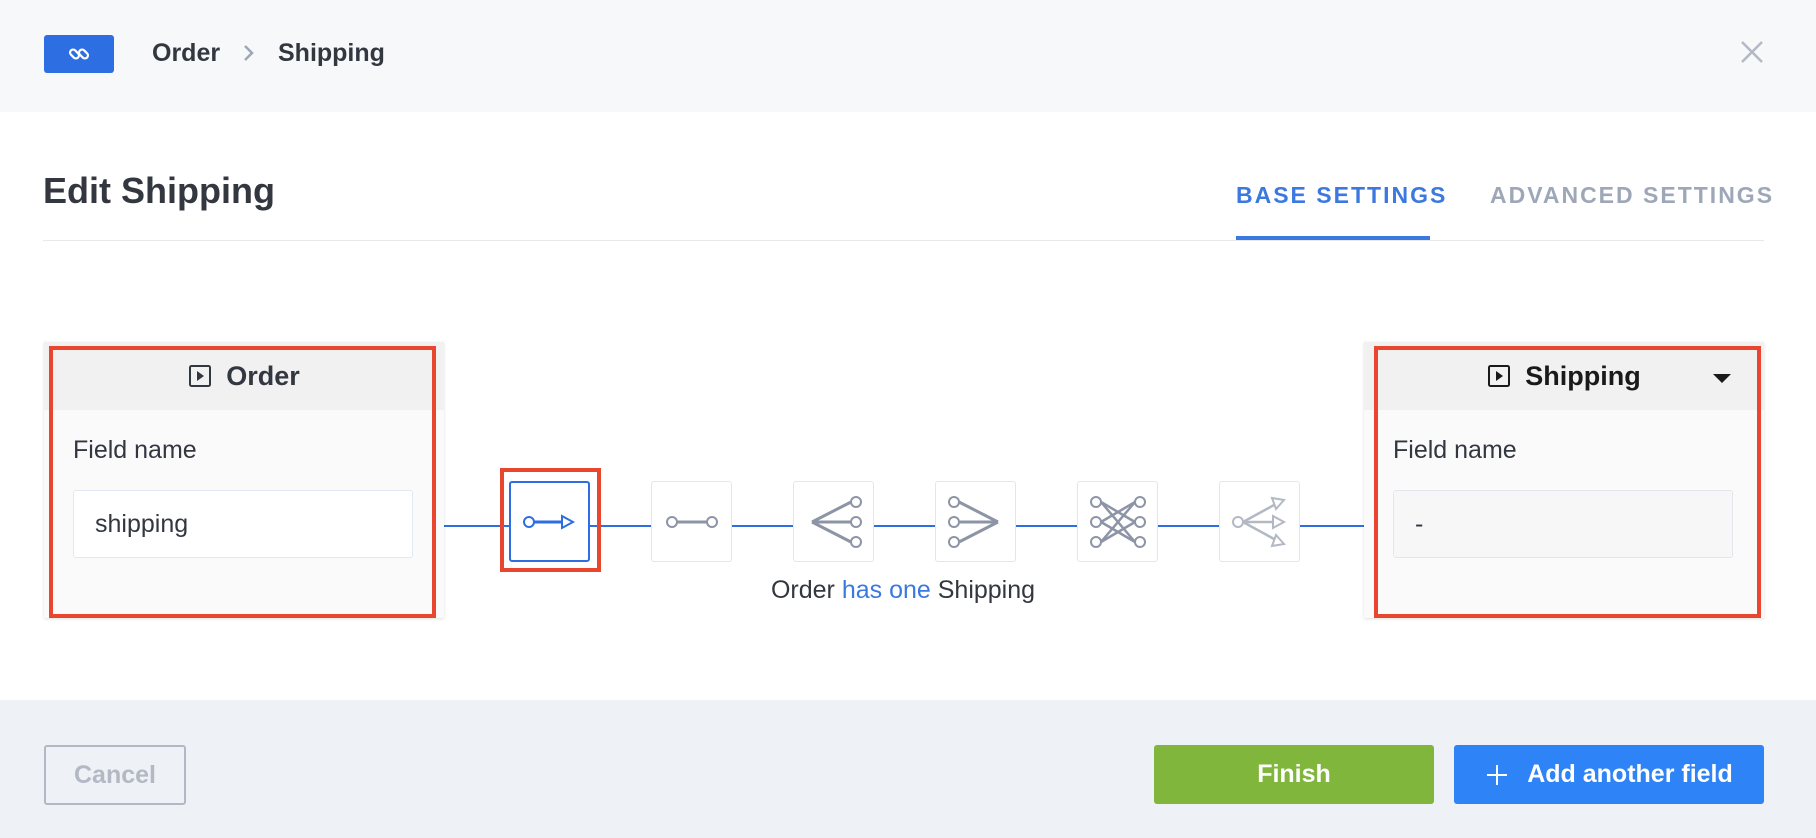 The width and height of the screenshot is (1816, 838). What do you see at coordinates (973, 521) in the screenshot?
I see `many-to-one-relation-icon` at bounding box center [973, 521].